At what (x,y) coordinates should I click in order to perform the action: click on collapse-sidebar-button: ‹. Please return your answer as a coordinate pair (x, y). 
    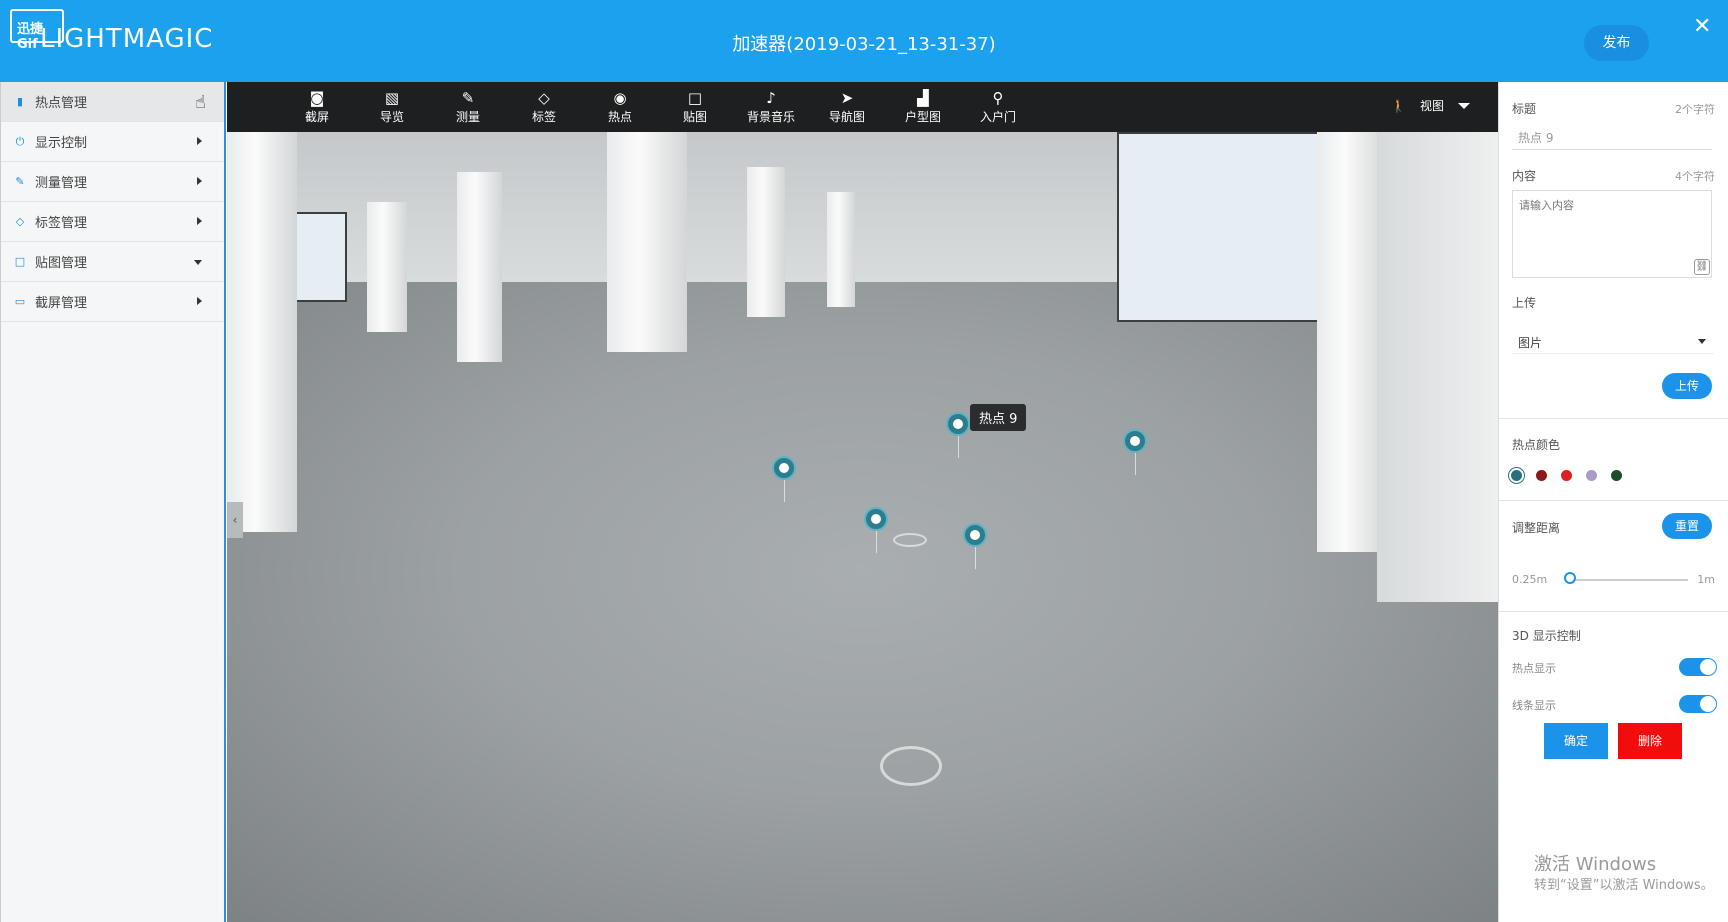
    Looking at the image, I should click on (235, 520).